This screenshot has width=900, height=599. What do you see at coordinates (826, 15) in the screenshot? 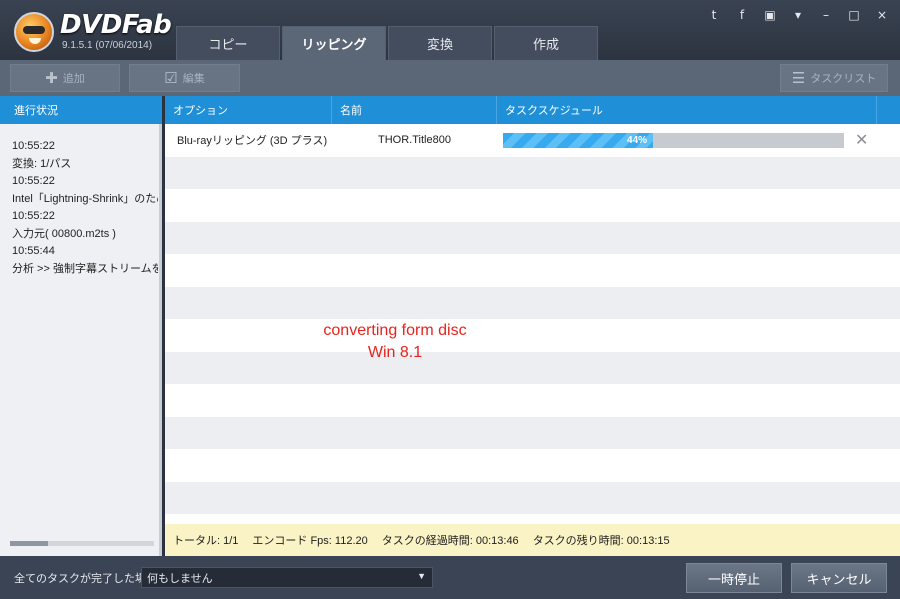
I see `minimize-icon: –` at bounding box center [826, 15].